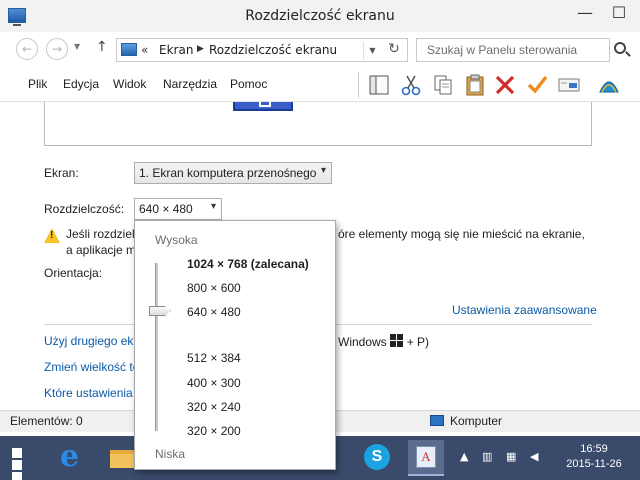 This screenshot has height=480, width=640. What do you see at coordinates (569, 85) in the screenshot?
I see `display-icon` at bounding box center [569, 85].